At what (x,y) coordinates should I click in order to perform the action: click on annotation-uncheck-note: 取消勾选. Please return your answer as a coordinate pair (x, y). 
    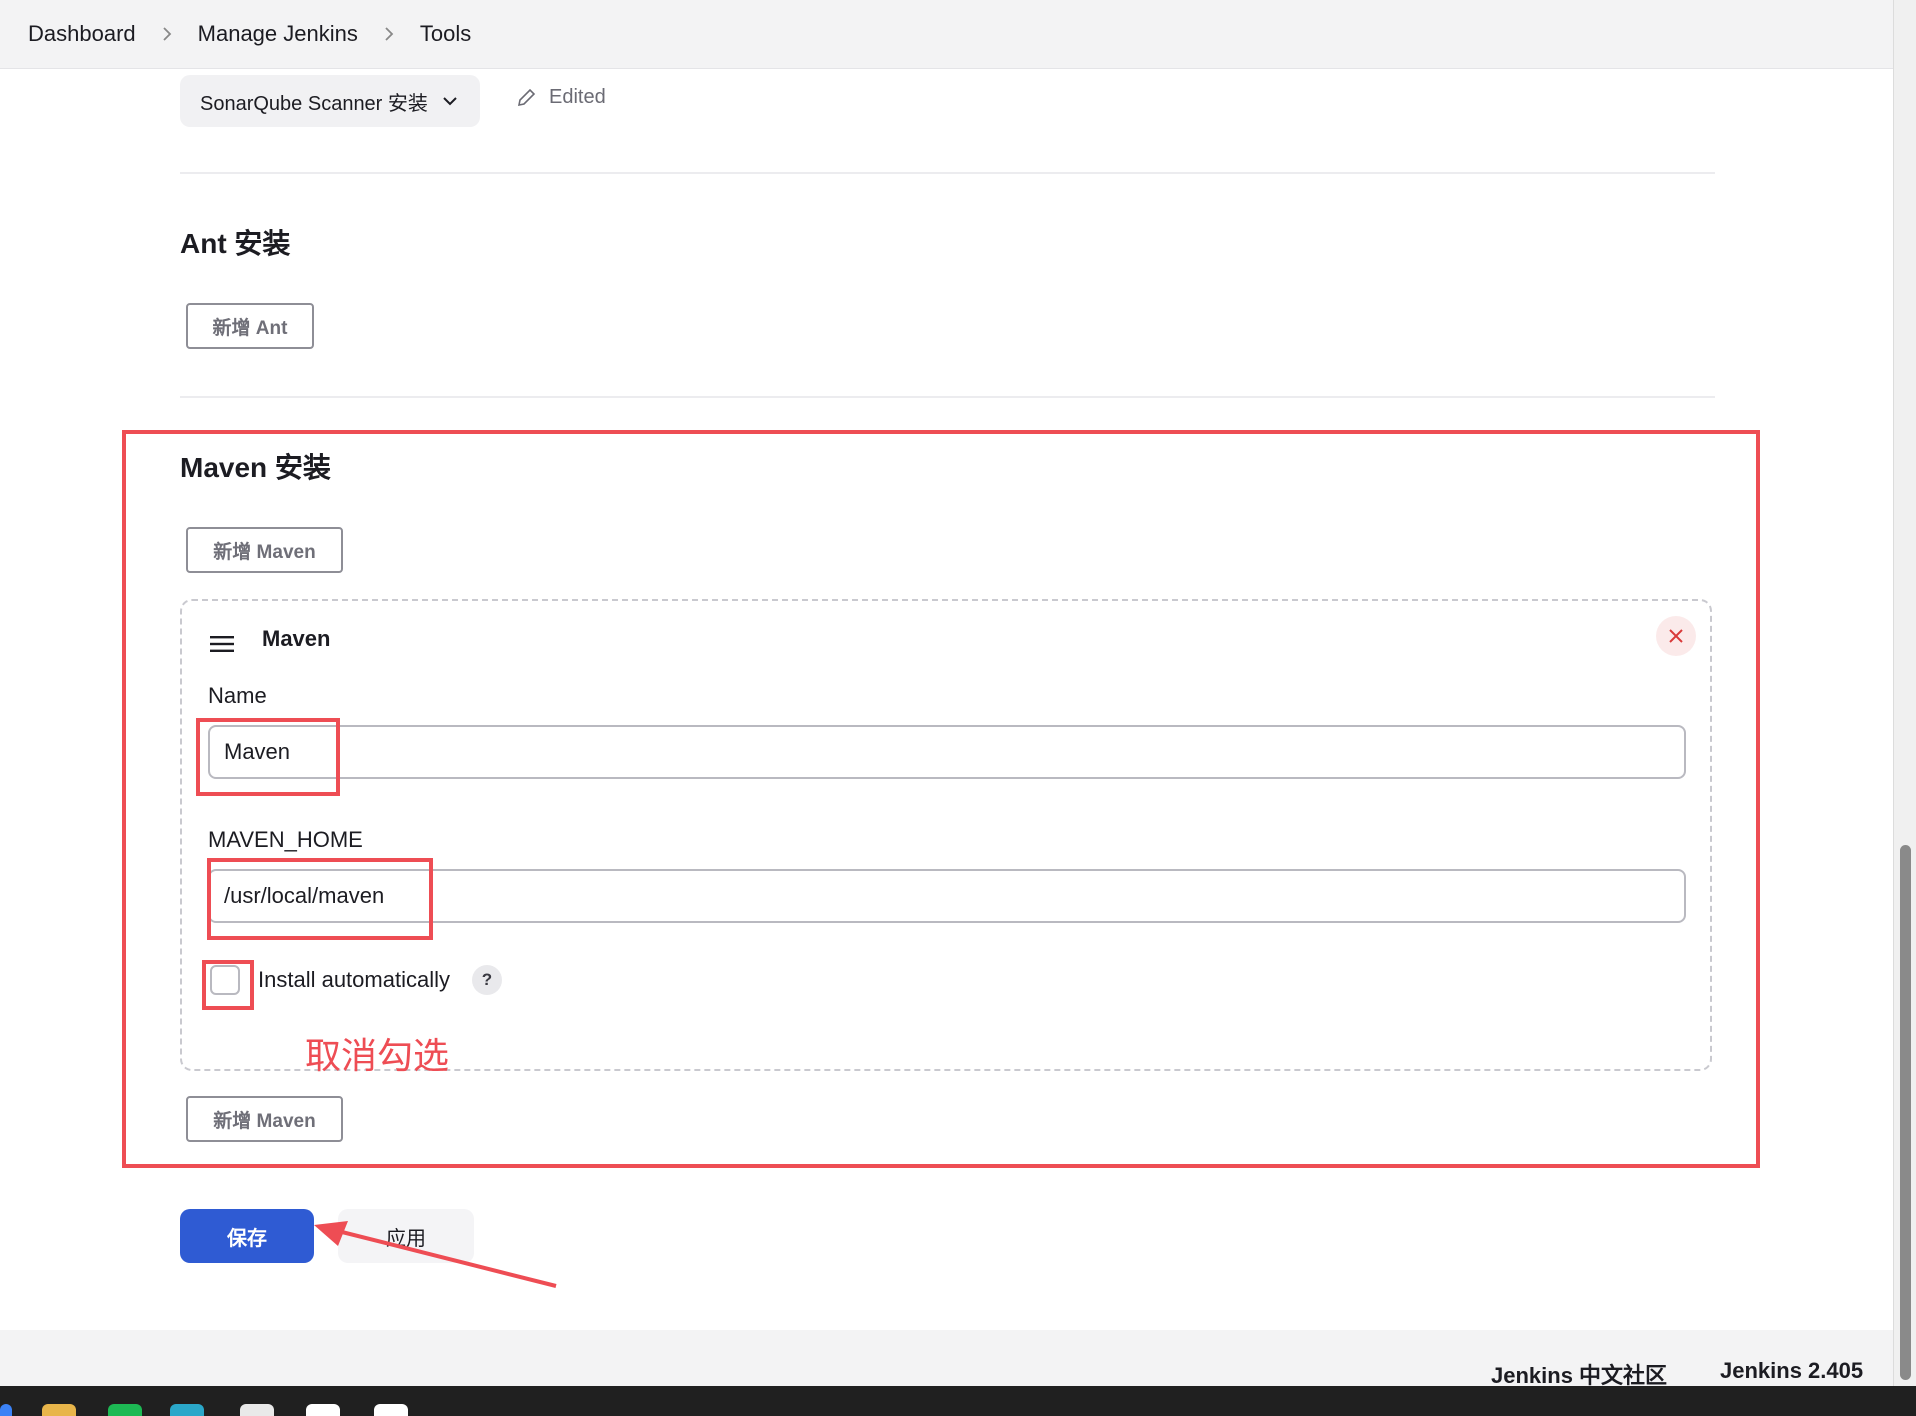
    Looking at the image, I should click on (377, 1056).